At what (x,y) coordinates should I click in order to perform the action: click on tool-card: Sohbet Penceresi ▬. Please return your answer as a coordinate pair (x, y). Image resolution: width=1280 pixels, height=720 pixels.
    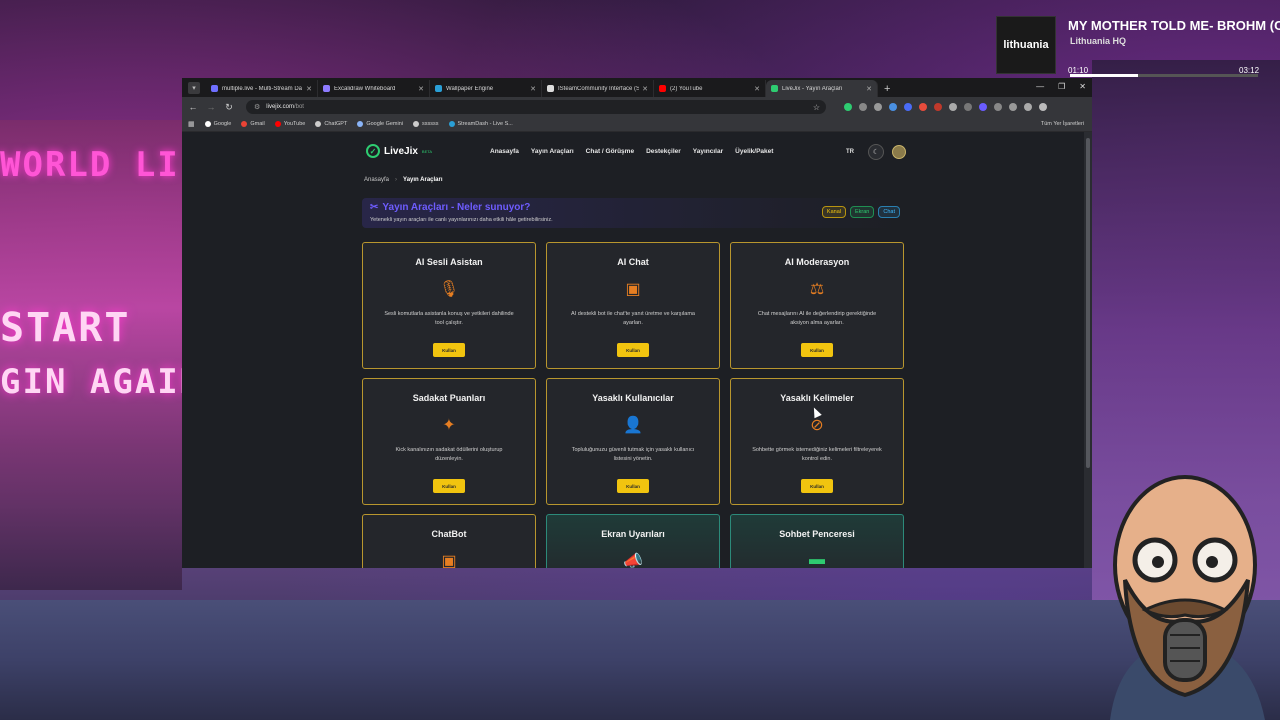
    Looking at the image, I should click on (817, 541).